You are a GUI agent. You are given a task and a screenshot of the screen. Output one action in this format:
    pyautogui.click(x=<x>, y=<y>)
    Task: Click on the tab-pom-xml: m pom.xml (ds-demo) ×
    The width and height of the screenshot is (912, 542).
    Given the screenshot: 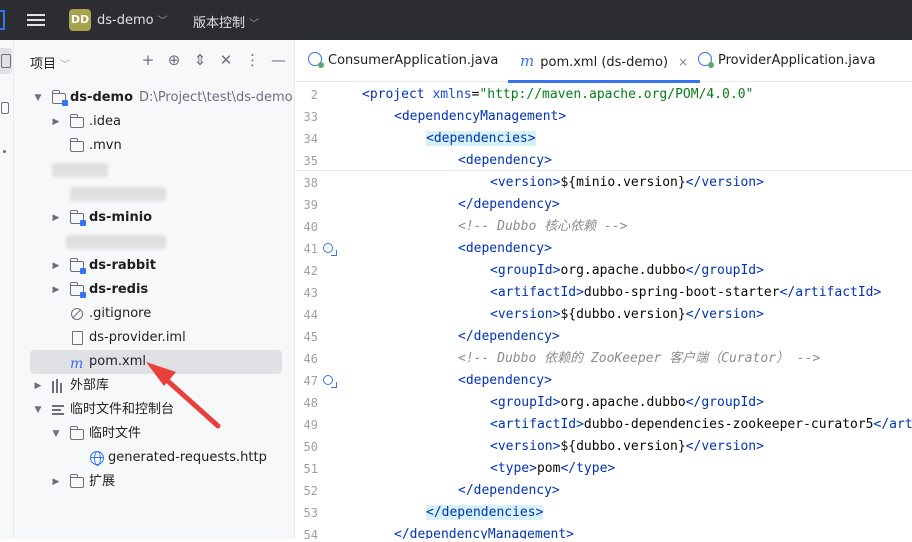 What is the action you would take?
    pyautogui.click(x=604, y=61)
    